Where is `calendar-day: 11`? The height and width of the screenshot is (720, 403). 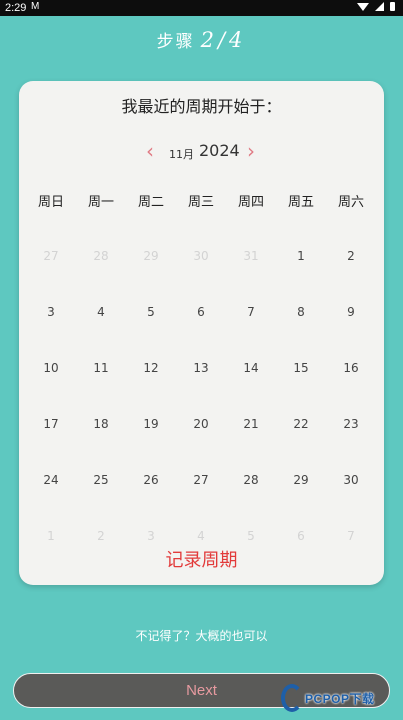
calendar-day: 11 is located at coordinates (101, 389).